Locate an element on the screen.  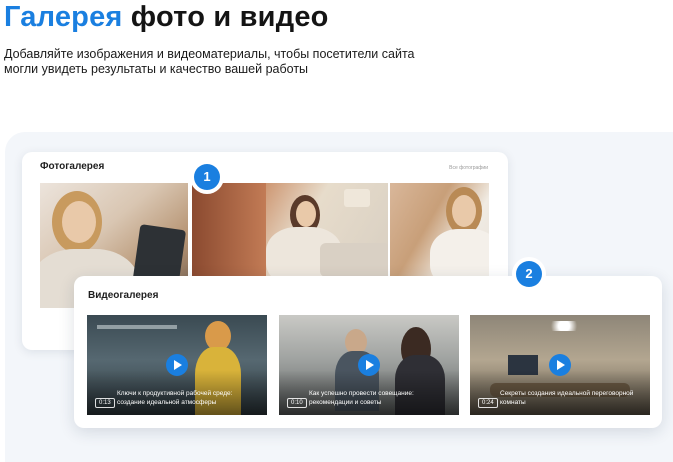
window-light is located at coordinates (229, 229).